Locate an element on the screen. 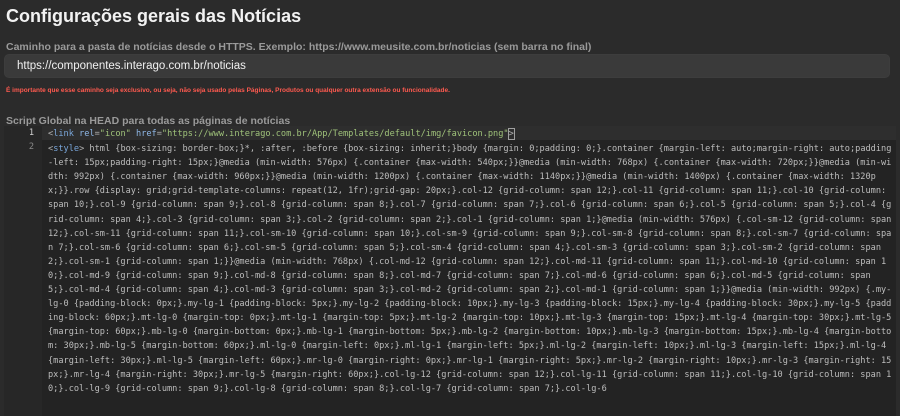  rel-value: "icon" is located at coordinates (115, 134).